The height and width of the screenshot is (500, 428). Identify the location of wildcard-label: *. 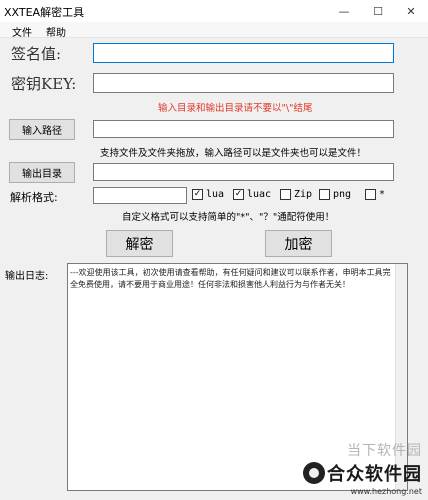
(382, 194).